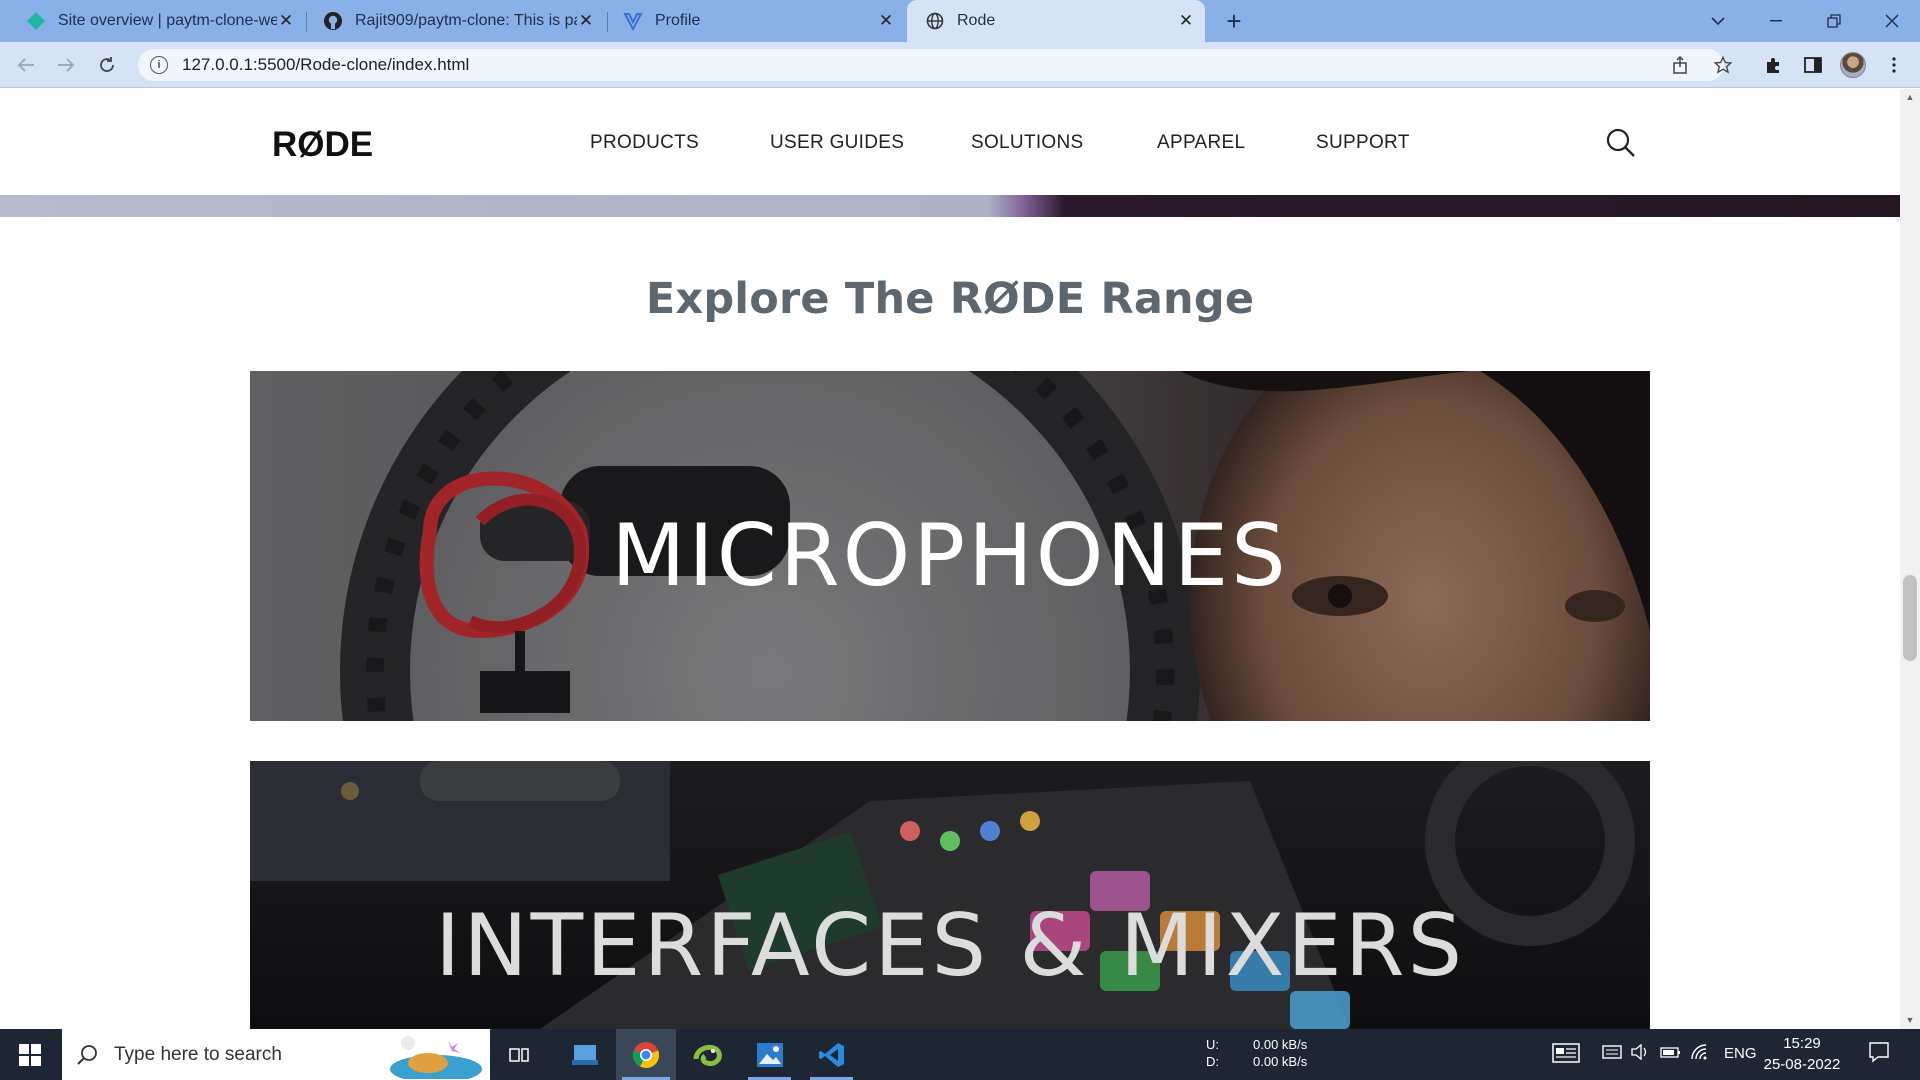 The width and height of the screenshot is (1920, 1080). I want to click on reload-icon, so click(107, 65).